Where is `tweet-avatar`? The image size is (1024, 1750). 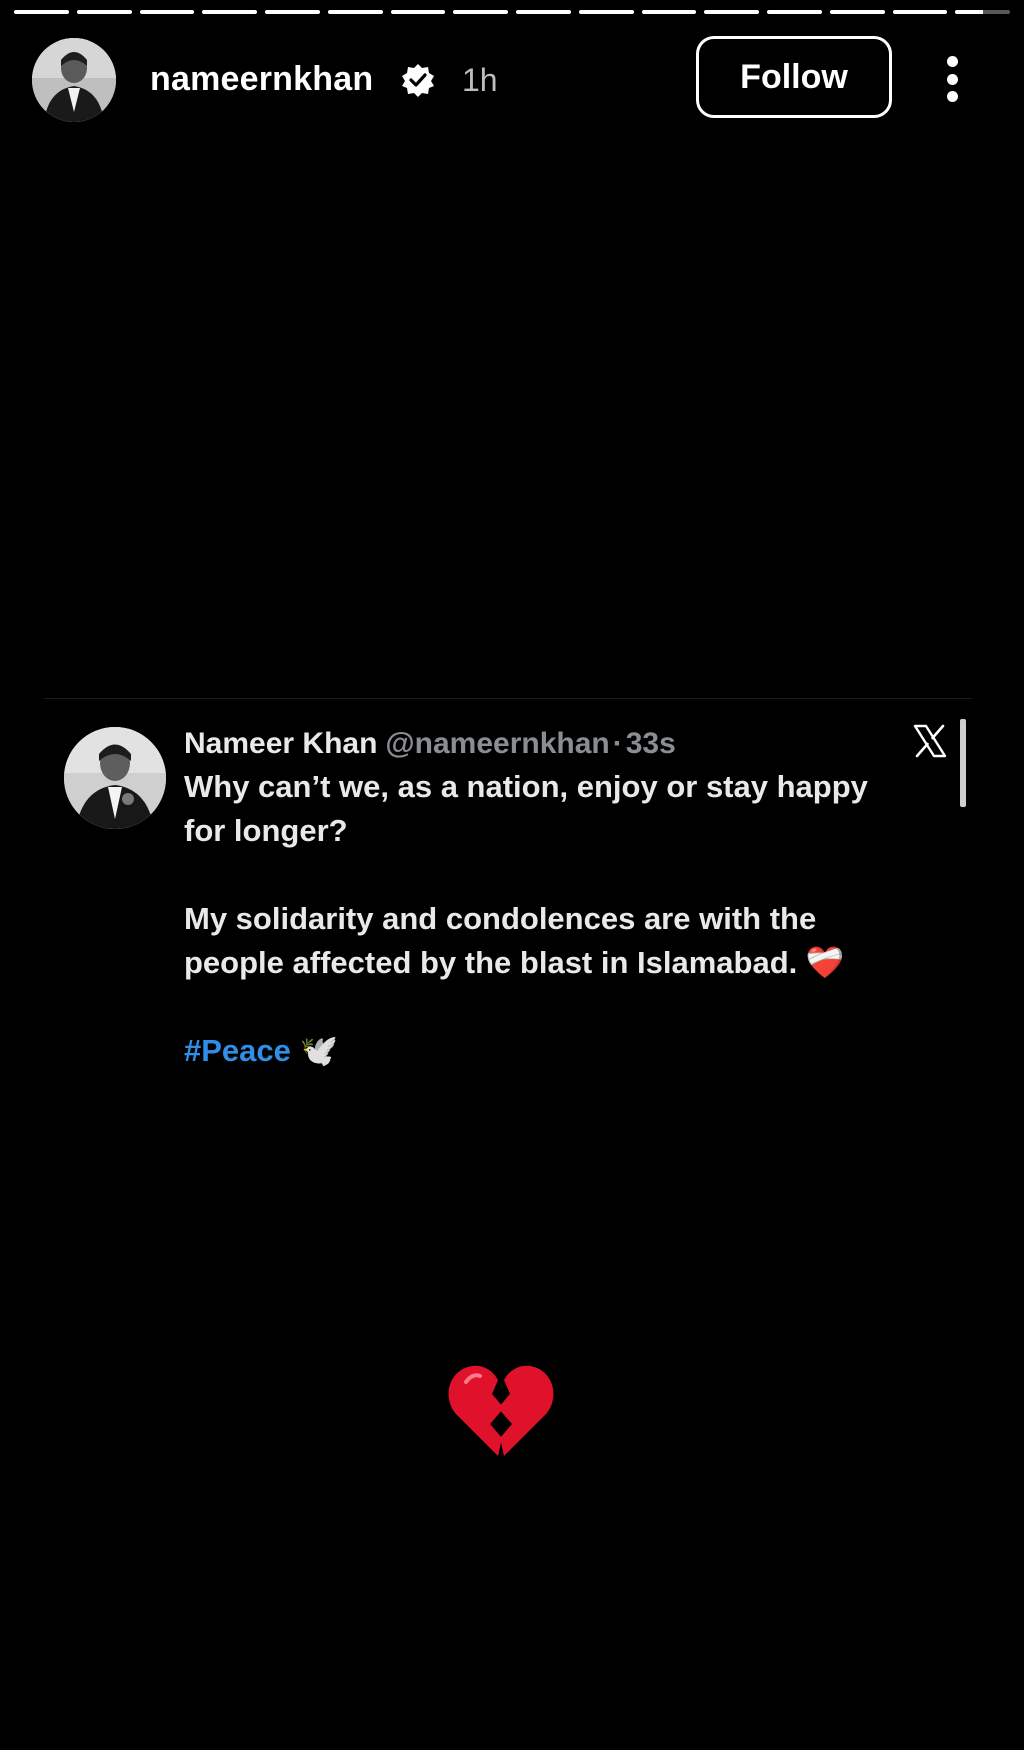
tweet-avatar is located at coordinates (115, 778).